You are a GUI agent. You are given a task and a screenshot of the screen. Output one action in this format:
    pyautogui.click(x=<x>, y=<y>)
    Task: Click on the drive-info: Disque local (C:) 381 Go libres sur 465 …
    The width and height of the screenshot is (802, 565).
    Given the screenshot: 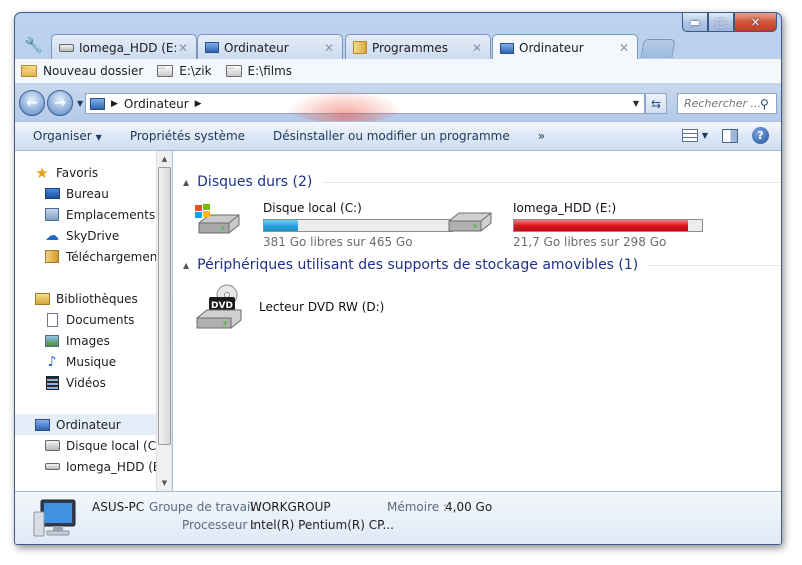 What is the action you would take?
    pyautogui.click(x=358, y=225)
    